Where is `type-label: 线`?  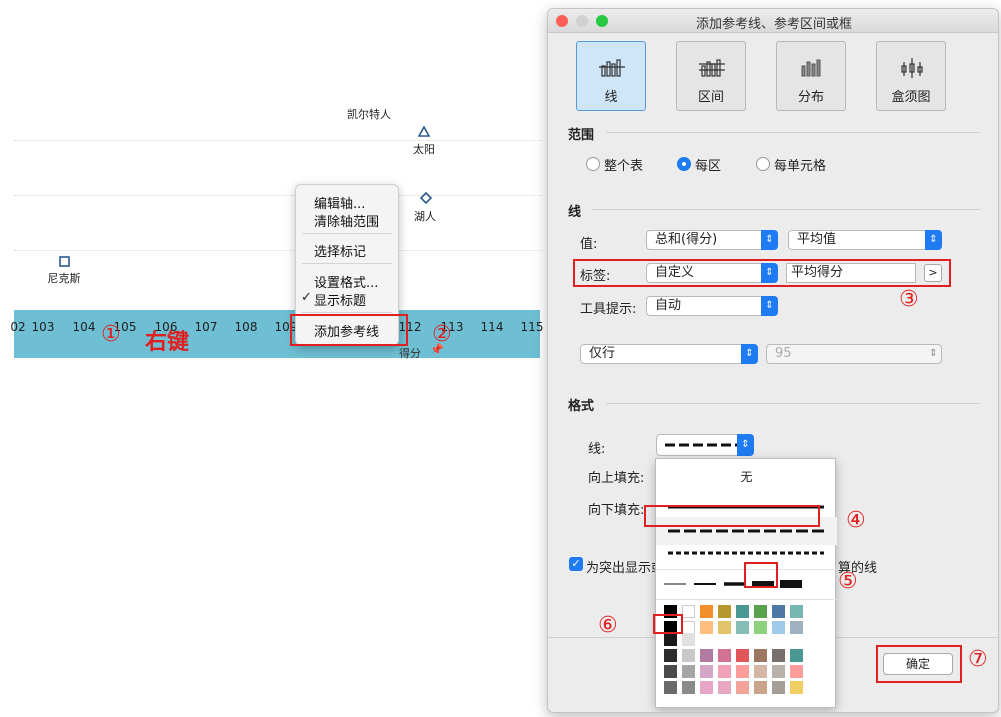 type-label: 线 is located at coordinates (611, 97).